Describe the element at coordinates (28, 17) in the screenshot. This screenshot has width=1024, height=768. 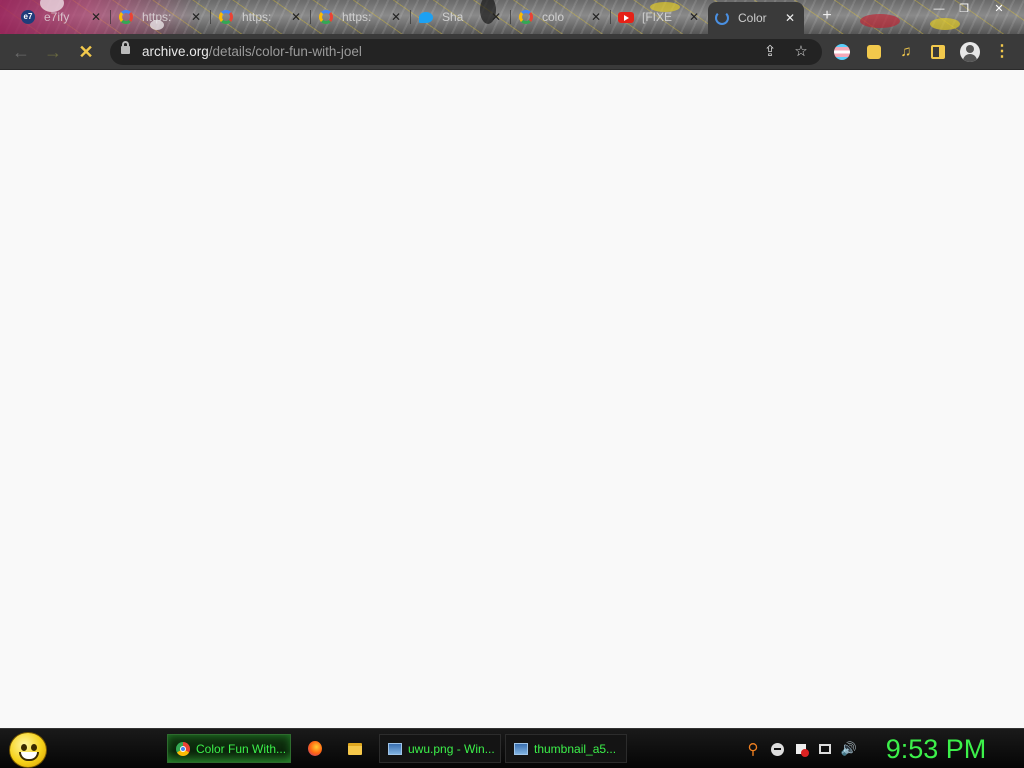
I see `e7-icon: e7` at that location.